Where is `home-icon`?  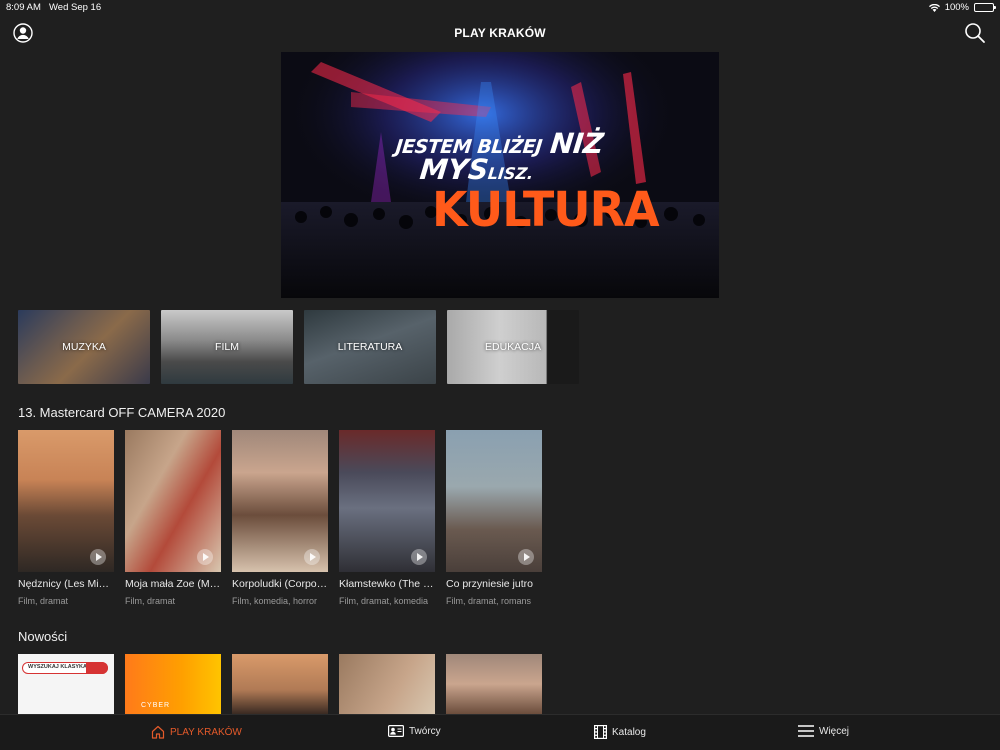 home-icon is located at coordinates (158, 732).